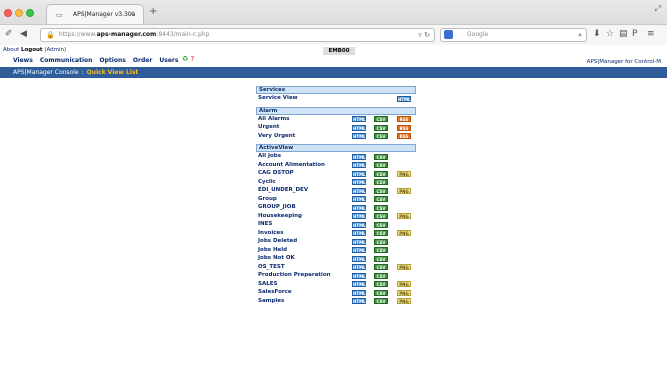 The width and height of the screenshot is (667, 376). What do you see at coordinates (95, 14) in the screenshot?
I see `browser-tab: ▭ APS|Manager v3.30a ×` at bounding box center [95, 14].